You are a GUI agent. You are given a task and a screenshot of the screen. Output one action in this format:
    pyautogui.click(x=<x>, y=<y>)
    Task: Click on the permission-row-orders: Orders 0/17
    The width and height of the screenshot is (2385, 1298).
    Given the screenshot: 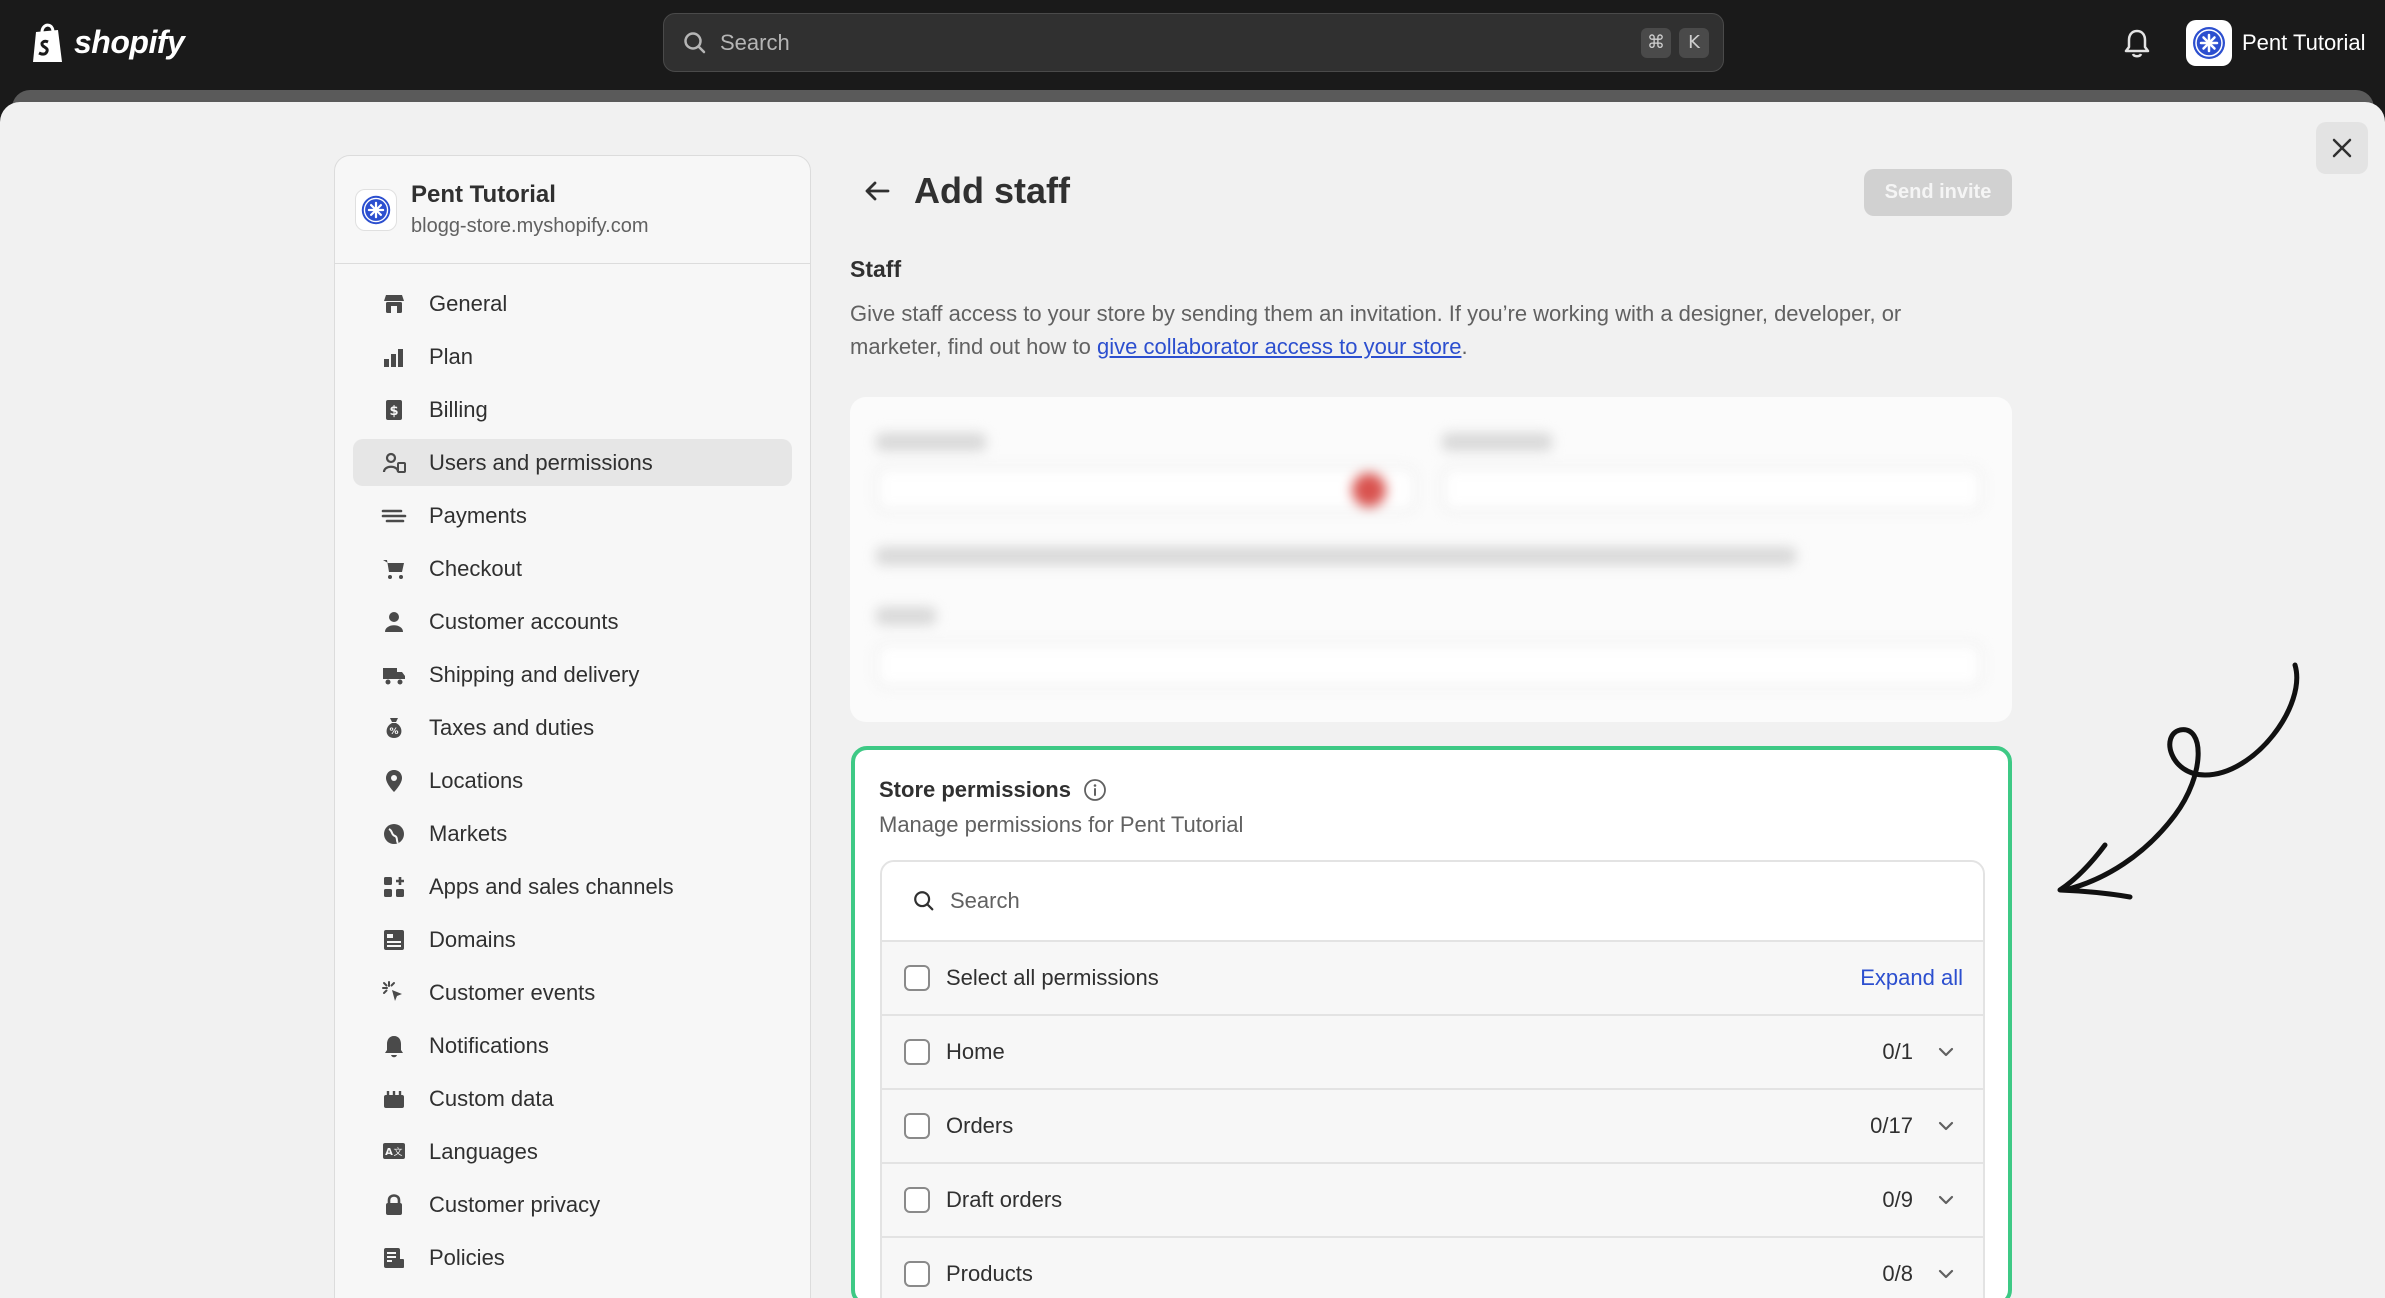 What is the action you would take?
    pyautogui.click(x=1432, y=1127)
    